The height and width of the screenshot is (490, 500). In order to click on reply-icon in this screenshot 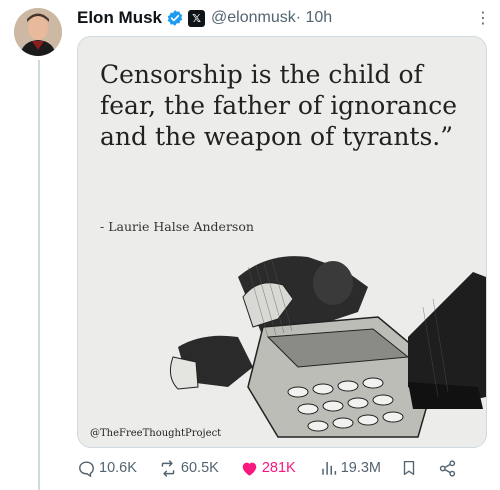, I will do `click(86, 468)`.